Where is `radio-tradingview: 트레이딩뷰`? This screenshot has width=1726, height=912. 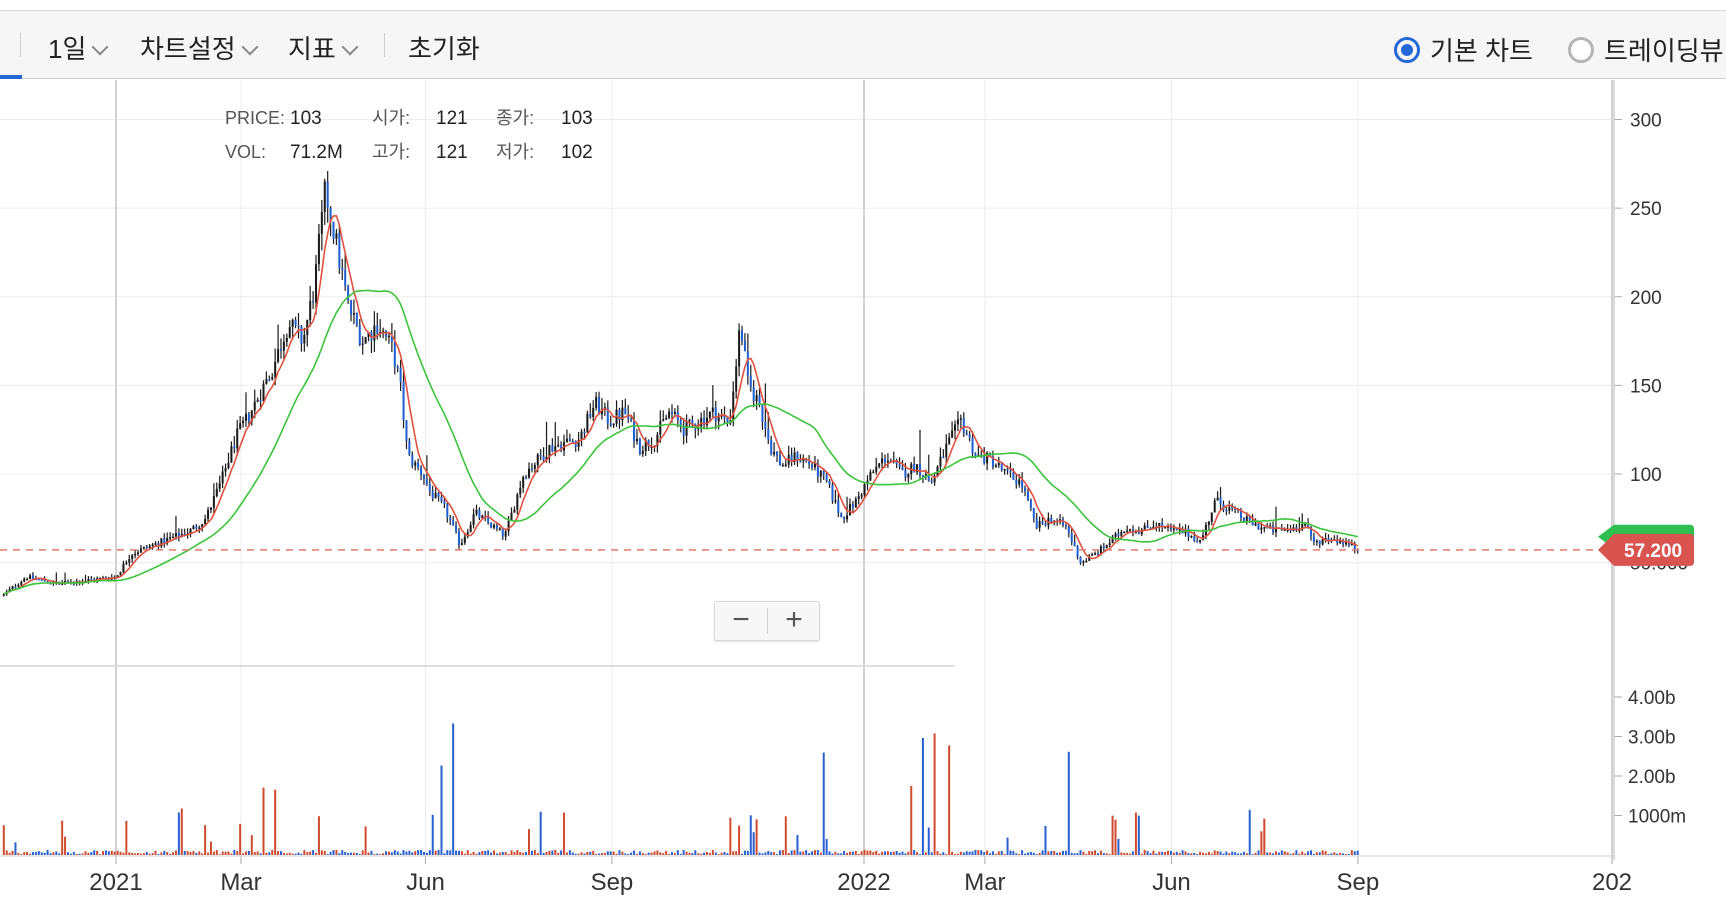 radio-tradingview: 트레이딩뷰 is located at coordinates (1646, 49).